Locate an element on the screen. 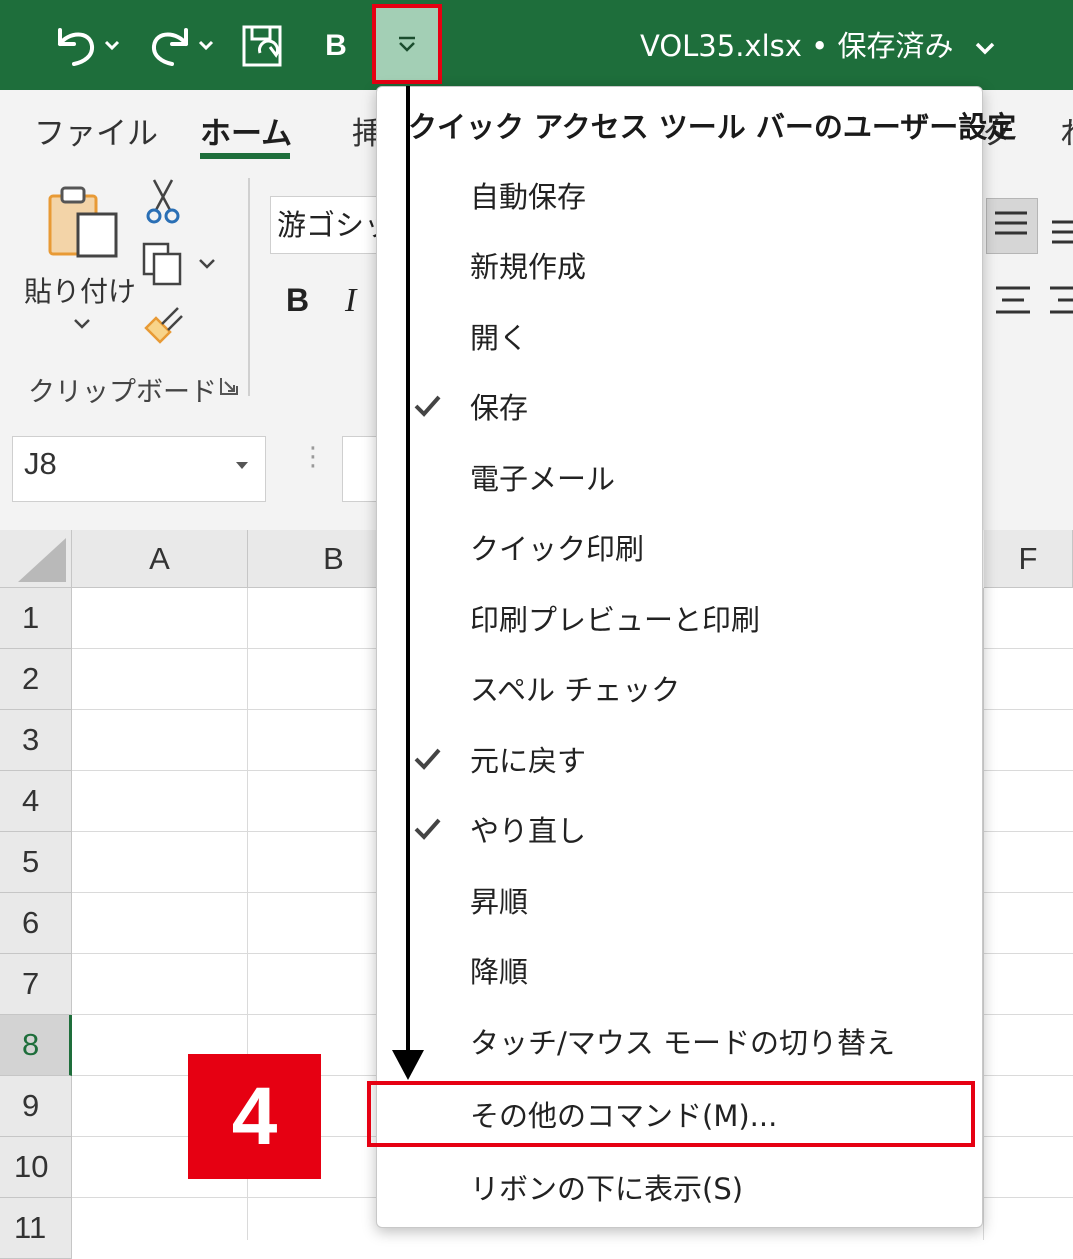  column-header-a: A is located at coordinates (160, 559).